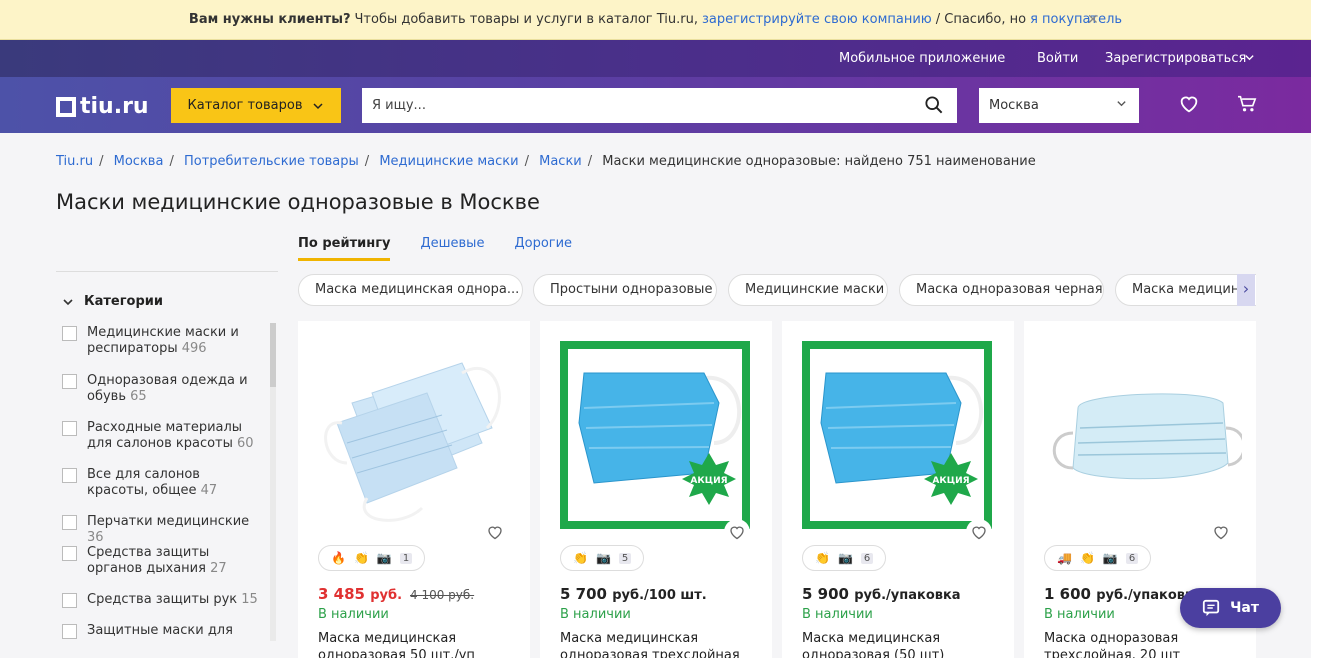 The width and height of the screenshot is (1326, 658). I want to click on catalog-button: Каталог товаров, so click(256, 105).